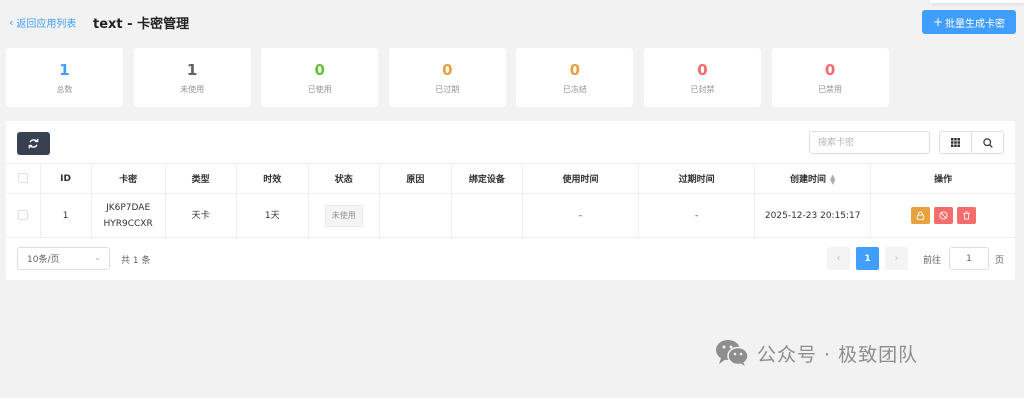  I want to click on stat-label: 已禁用, so click(830, 89).